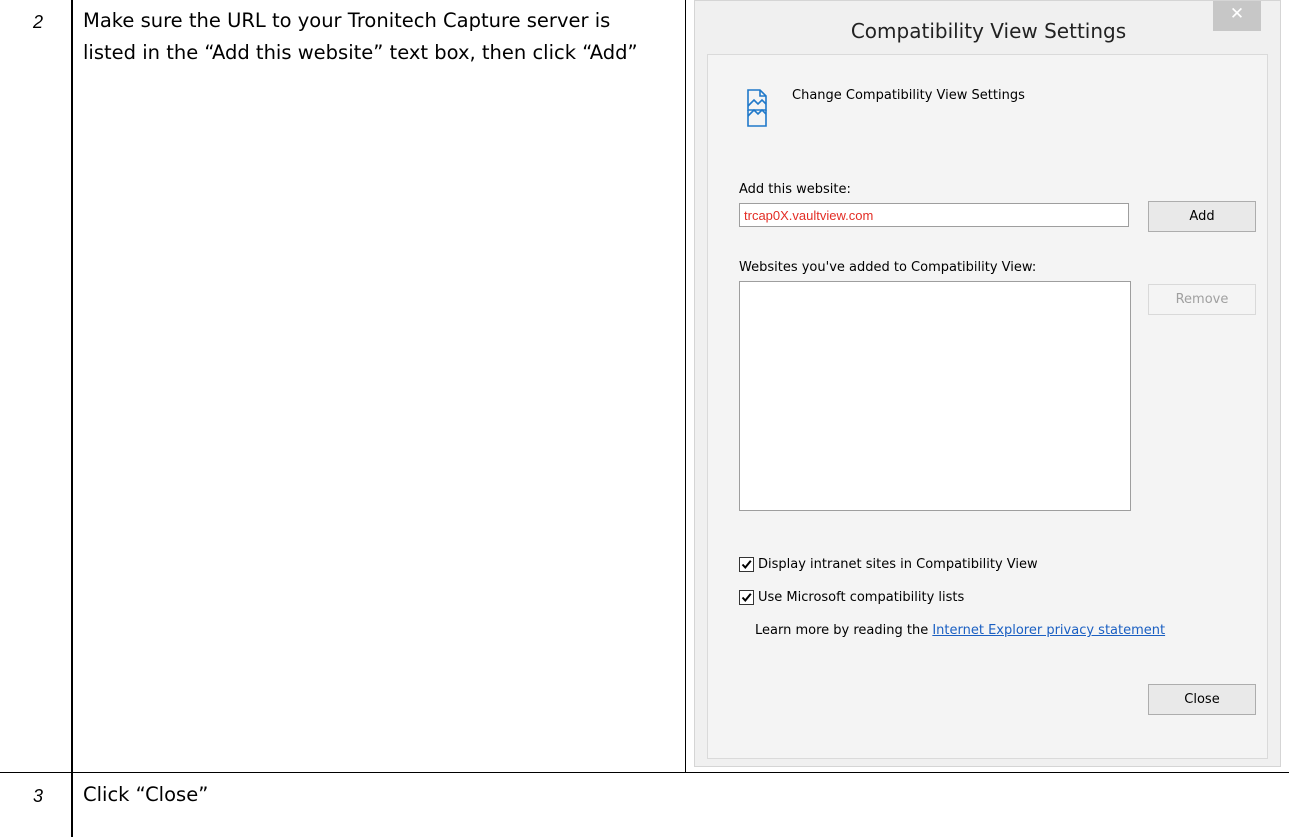  I want to click on remove-button: Remove, so click(1202, 299).